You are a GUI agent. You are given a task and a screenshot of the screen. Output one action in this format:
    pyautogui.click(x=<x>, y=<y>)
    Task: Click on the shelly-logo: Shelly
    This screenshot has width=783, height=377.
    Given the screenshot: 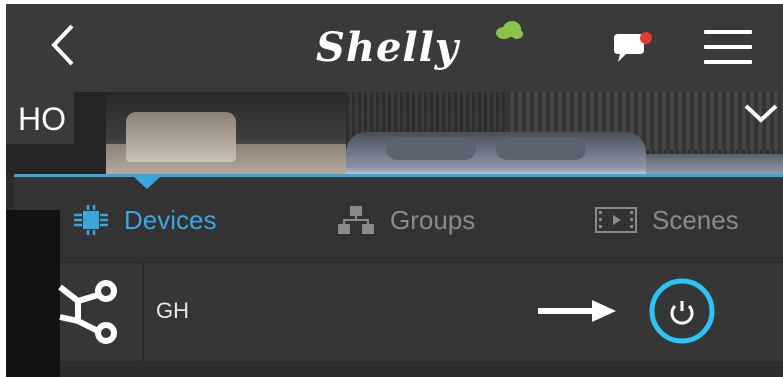 What is the action you would take?
    pyautogui.click(x=416, y=46)
    